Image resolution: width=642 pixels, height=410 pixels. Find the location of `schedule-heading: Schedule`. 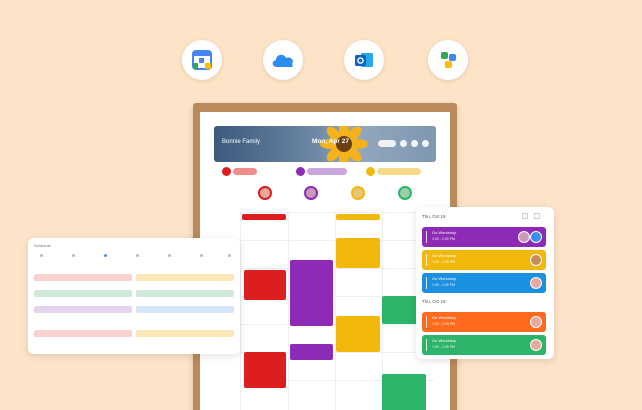

schedule-heading: Schedule is located at coordinates (42, 245).